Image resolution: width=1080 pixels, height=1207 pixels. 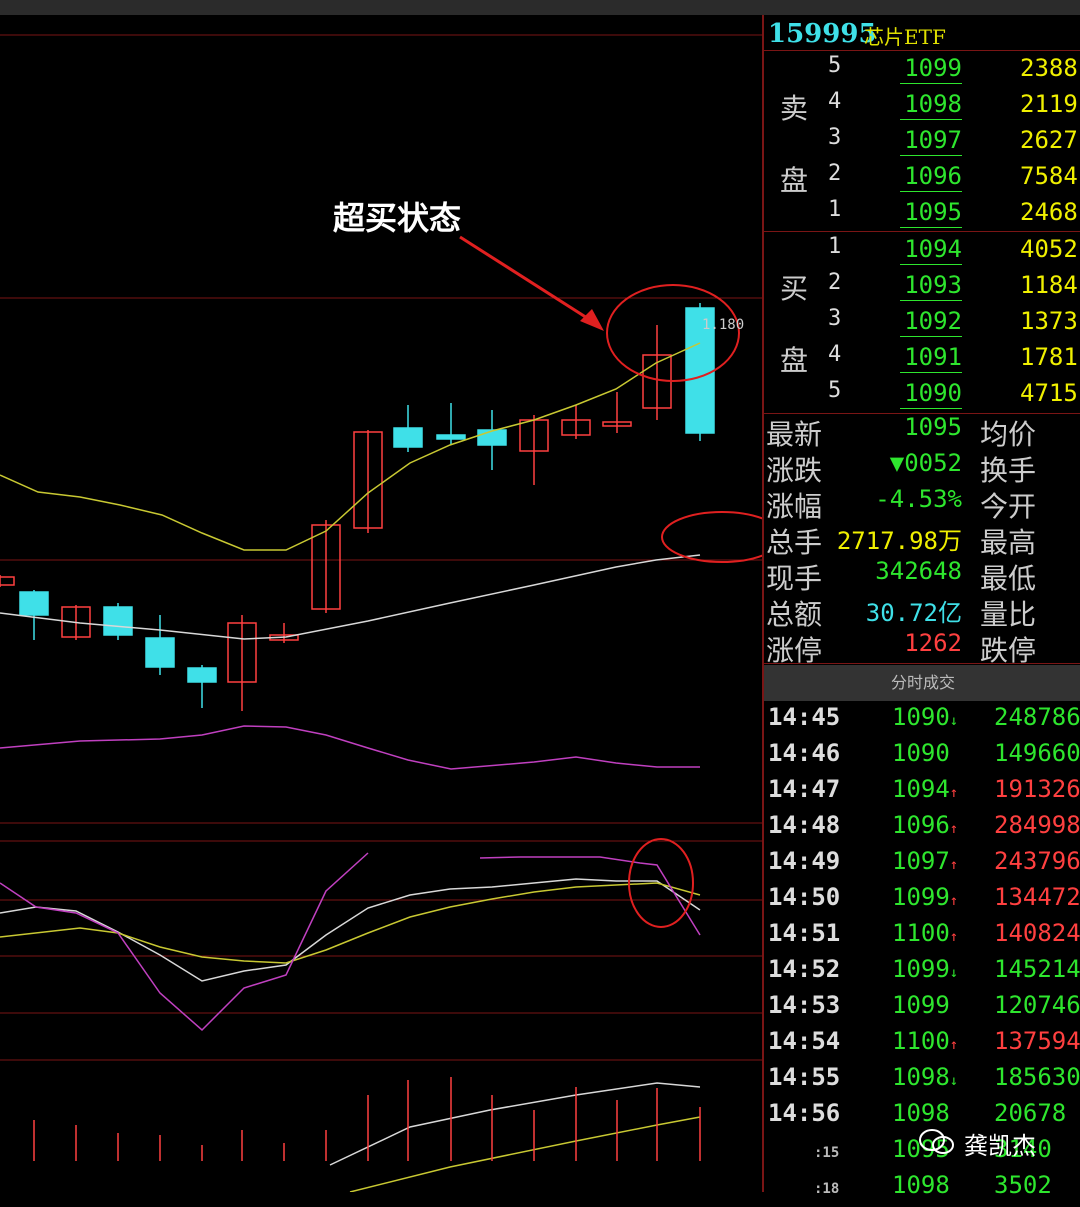 I want to click on quote-value: 2717.98万, so click(x=899, y=541).